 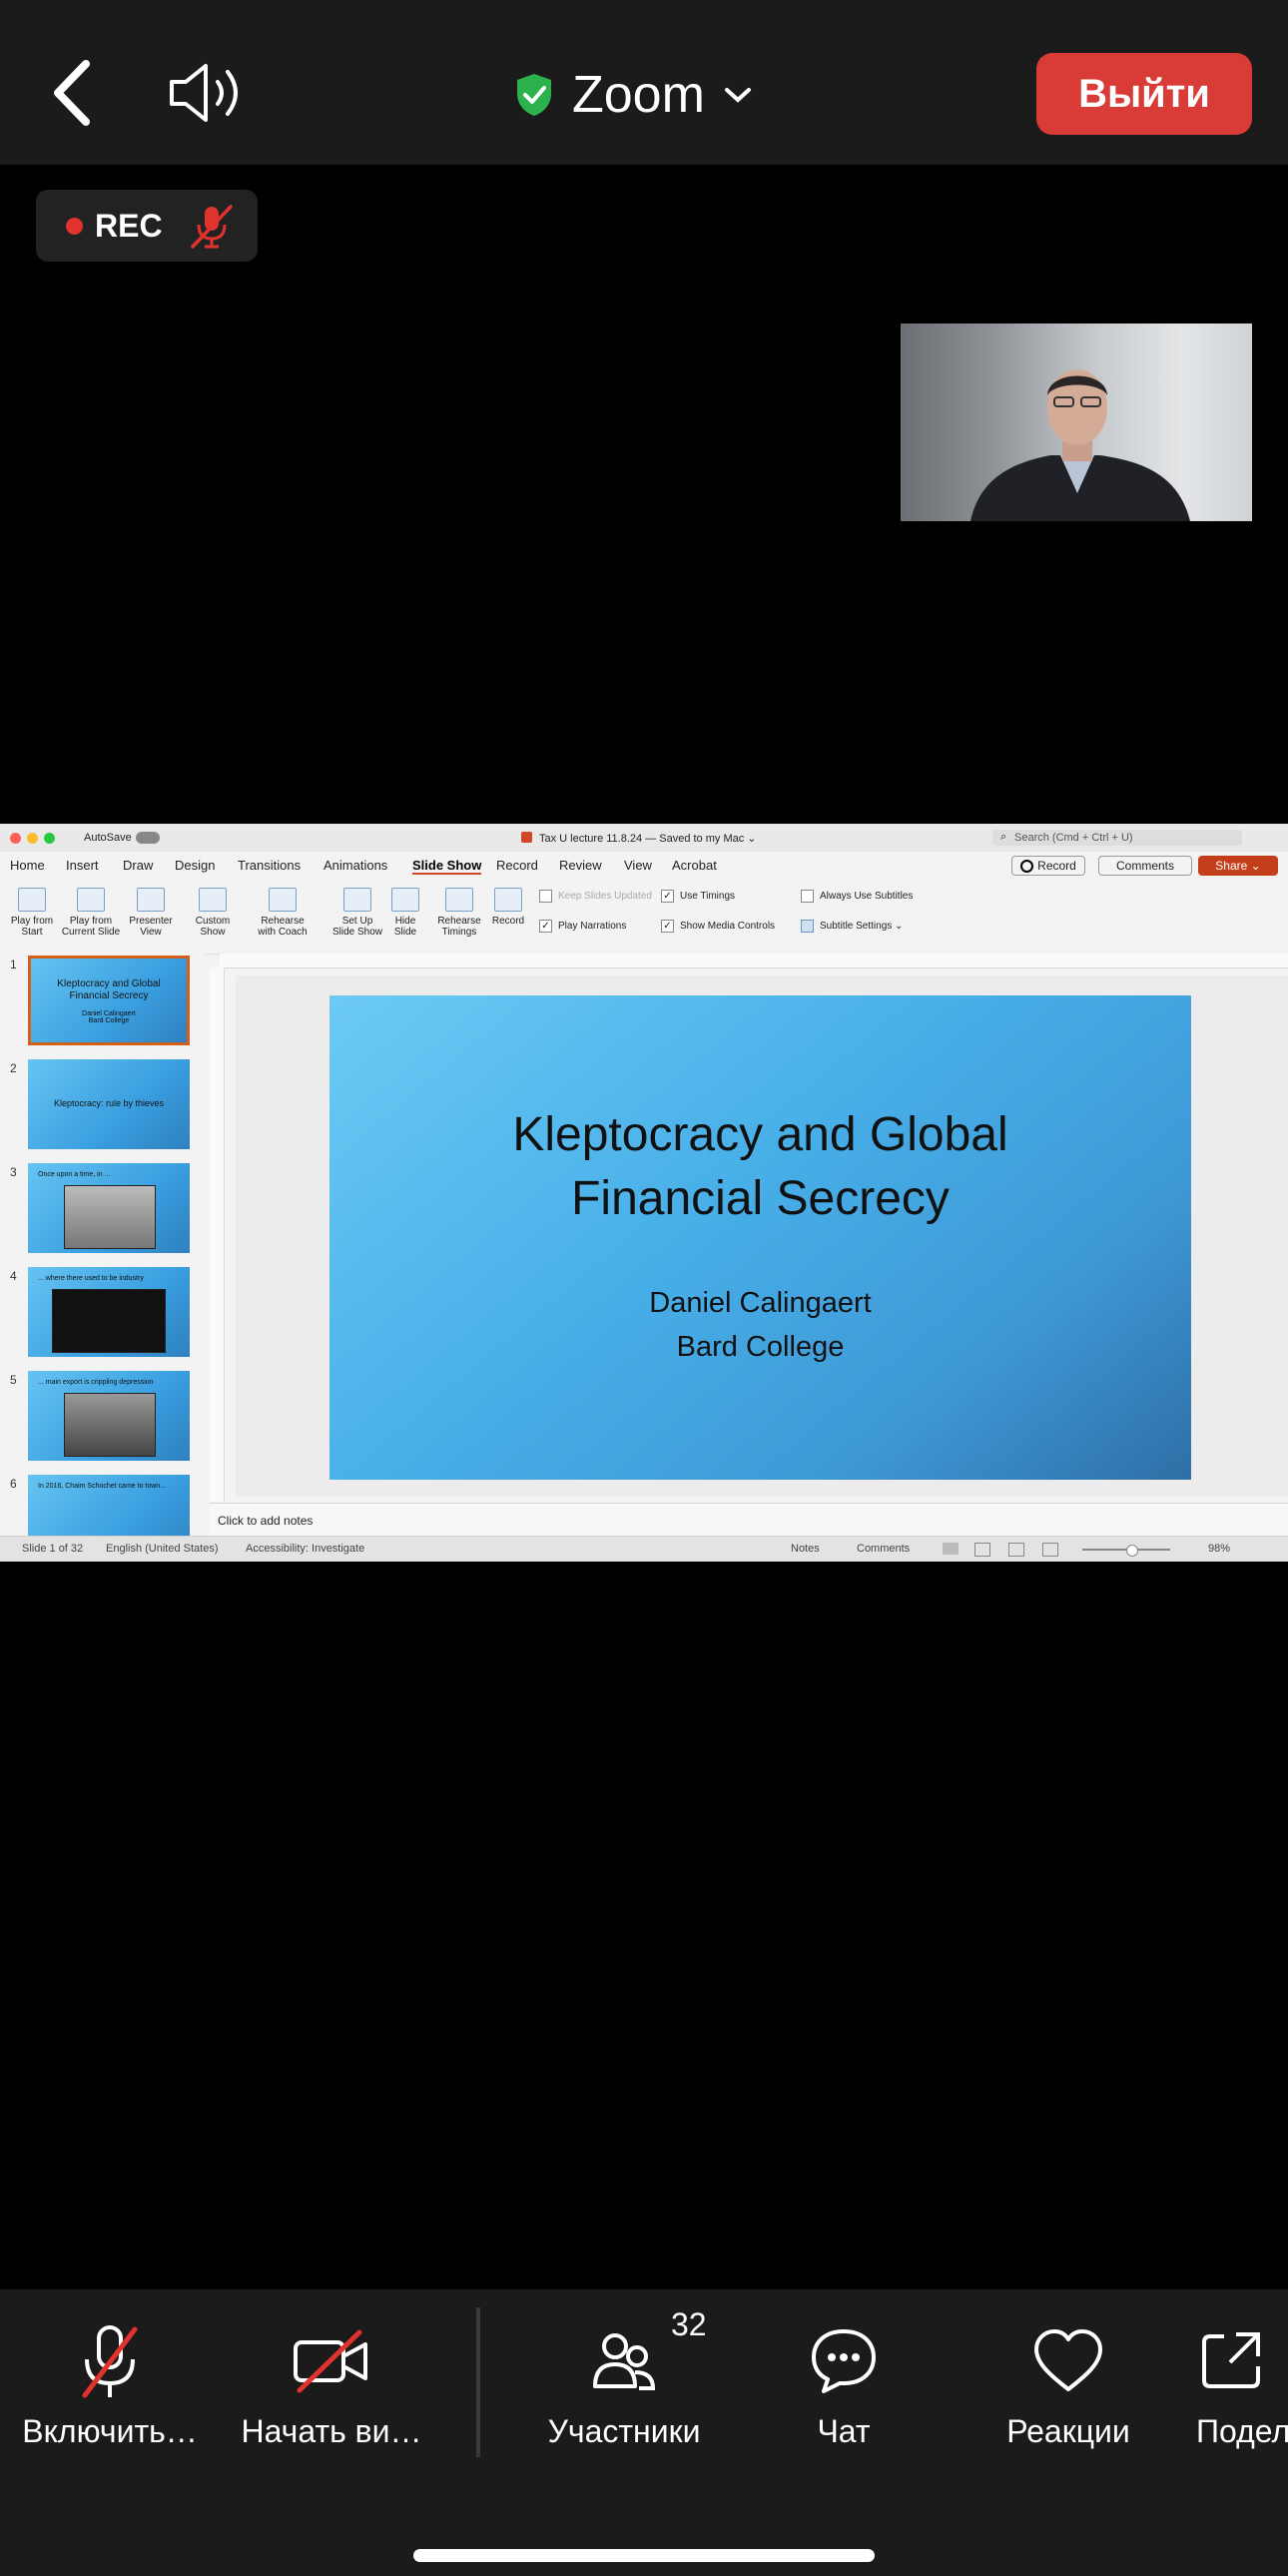 I want to click on ribbon-label: Presenter, so click(x=151, y=921).